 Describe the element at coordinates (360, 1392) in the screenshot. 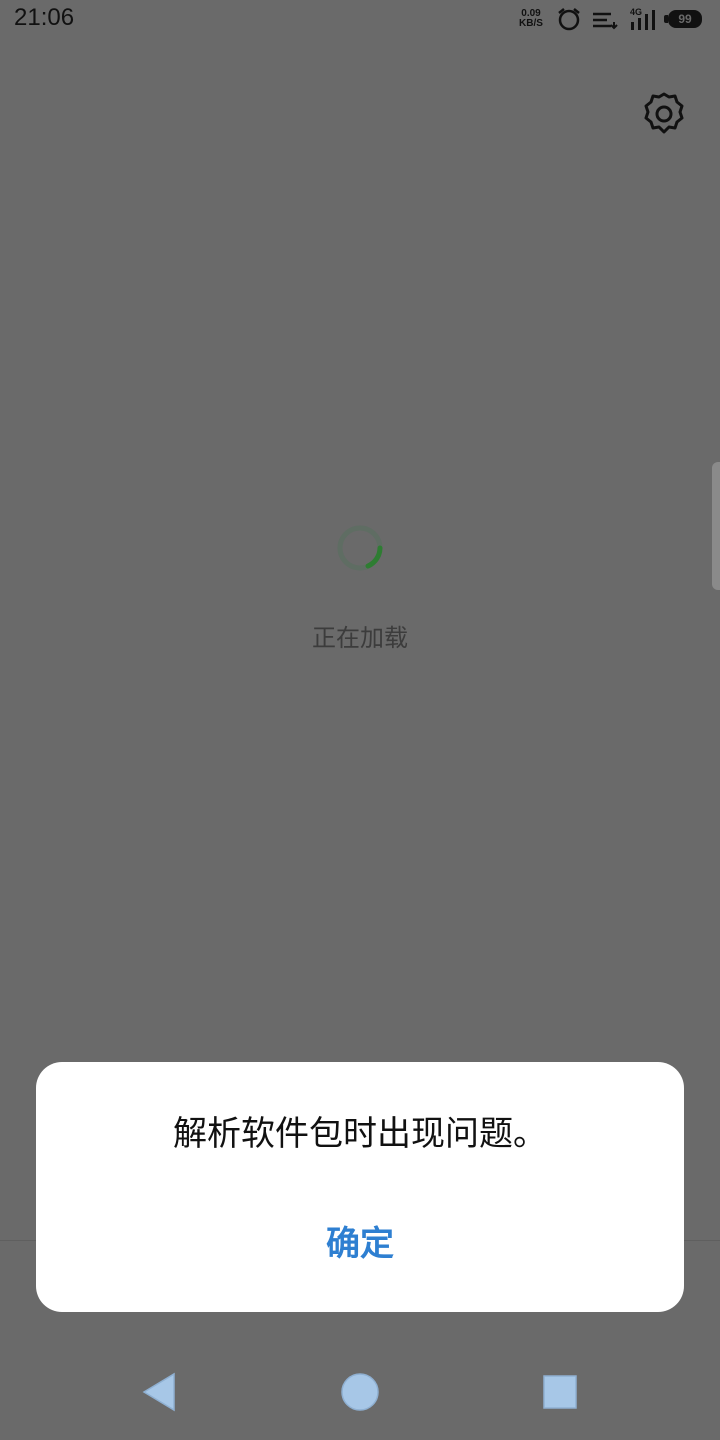

I see `circle-home-icon` at that location.